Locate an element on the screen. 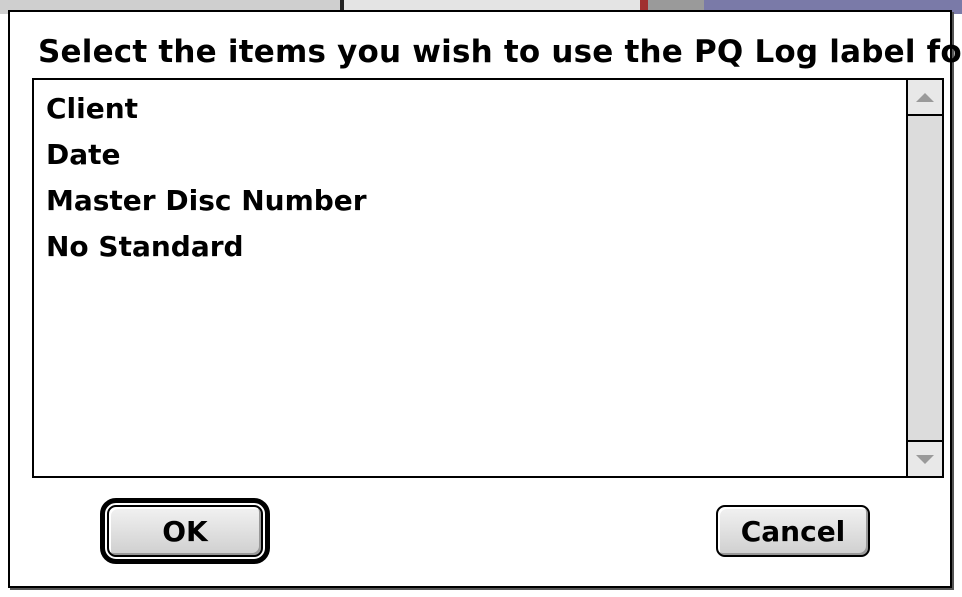  cancel-button: Cancel is located at coordinates (793, 531).